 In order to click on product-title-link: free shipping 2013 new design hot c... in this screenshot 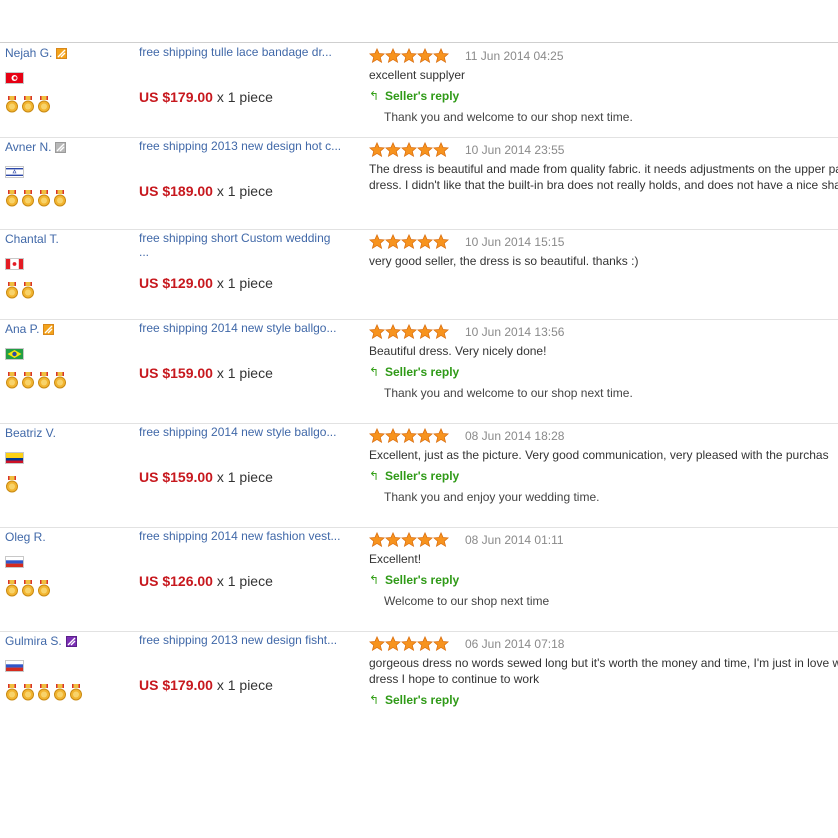, I will do `click(246, 146)`.